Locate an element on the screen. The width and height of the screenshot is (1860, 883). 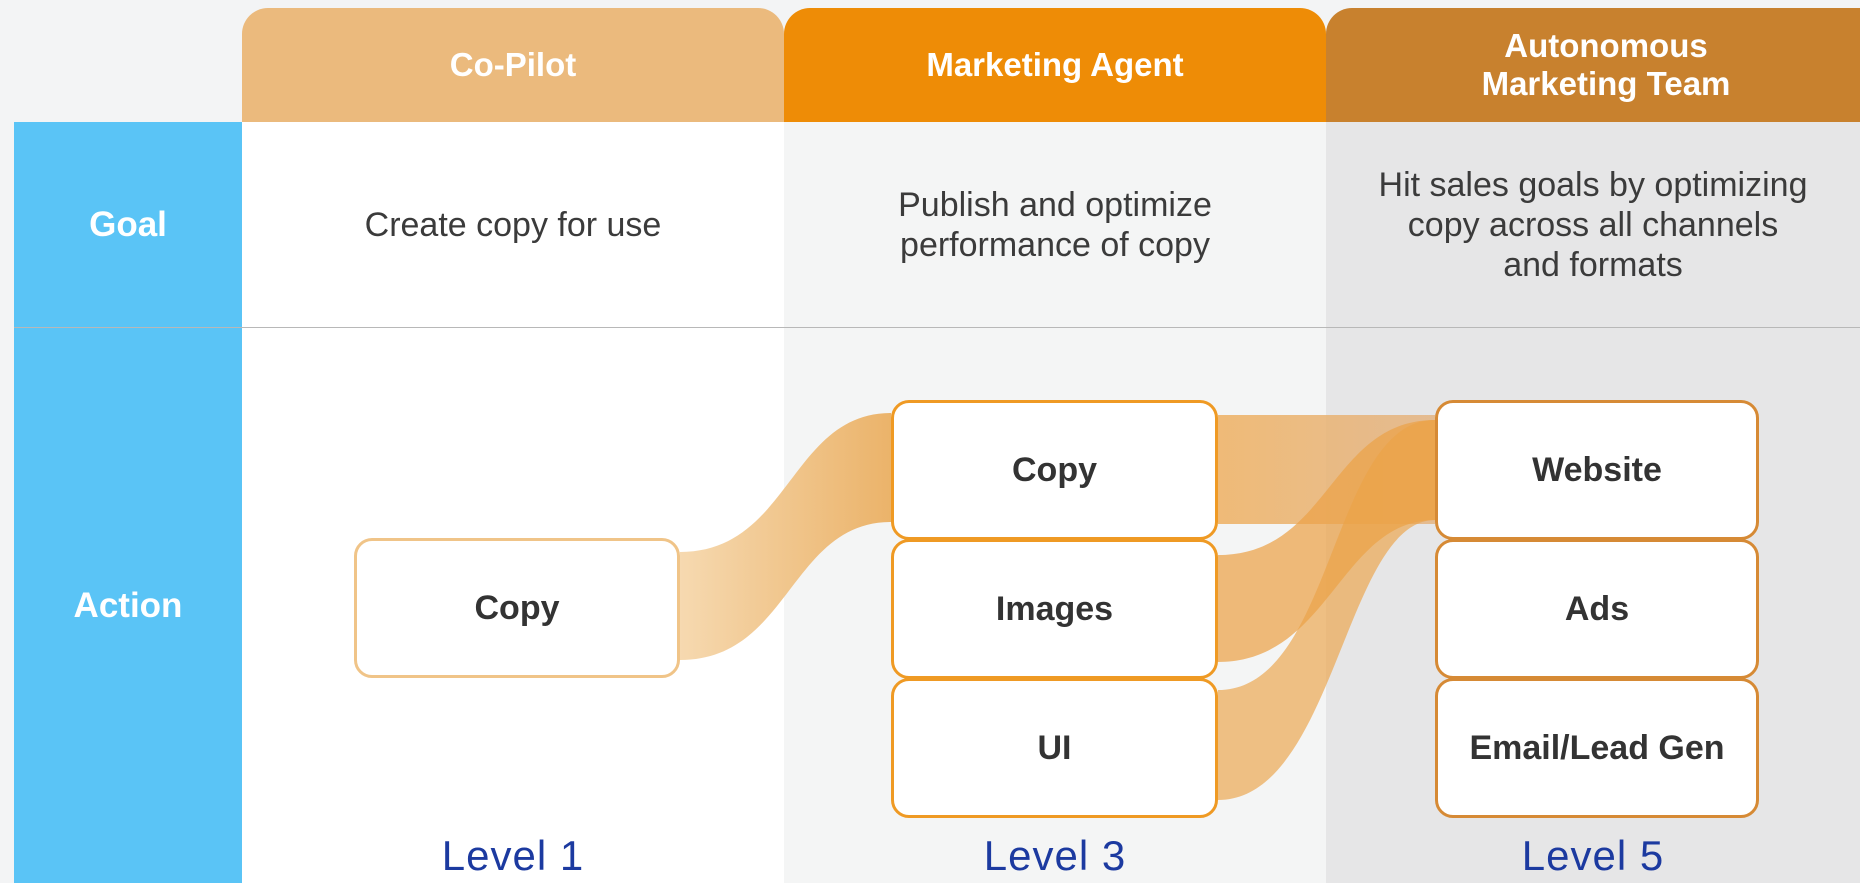
level-1-label: Level 1 is located at coordinates (513, 855).